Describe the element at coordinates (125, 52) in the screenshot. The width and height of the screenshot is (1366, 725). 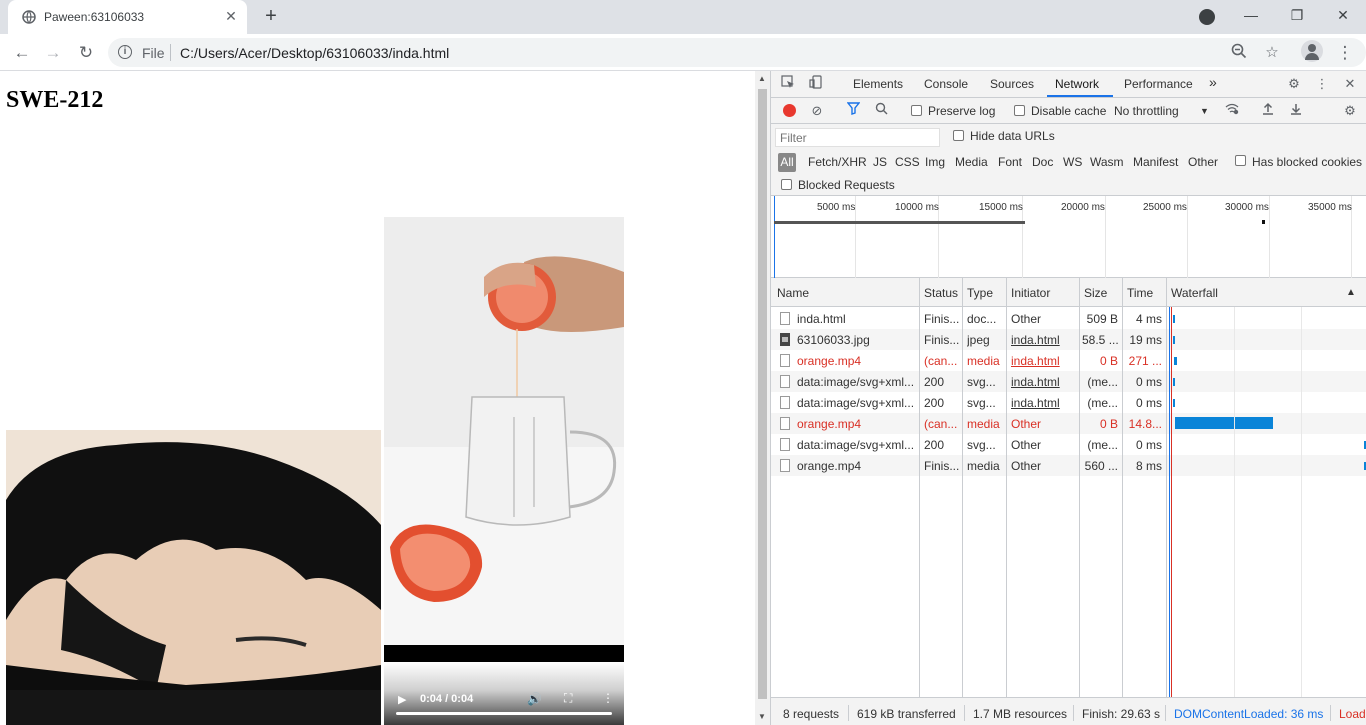
I see `info-icon: i` at that location.